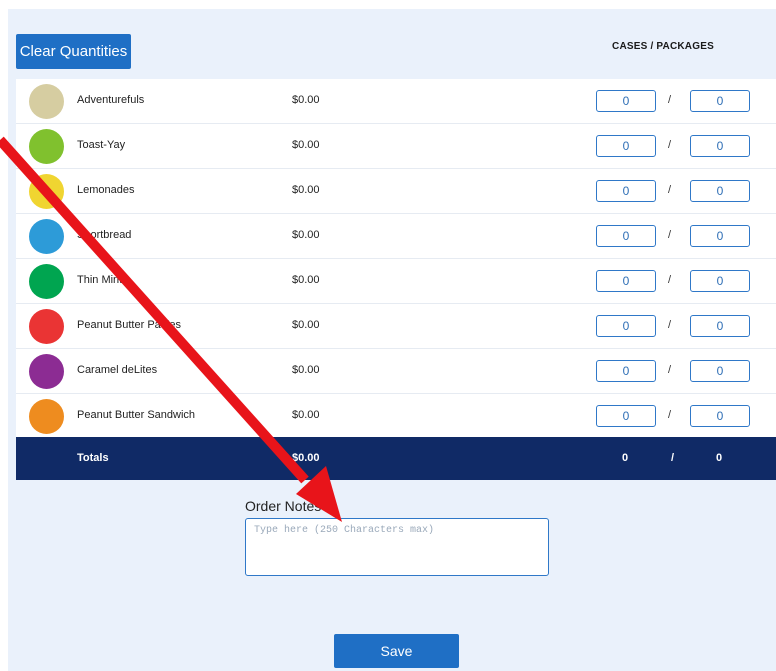 The width and height of the screenshot is (776, 671). I want to click on product-row: Peanut Butter Sandwich $0.00 /, so click(396, 416).